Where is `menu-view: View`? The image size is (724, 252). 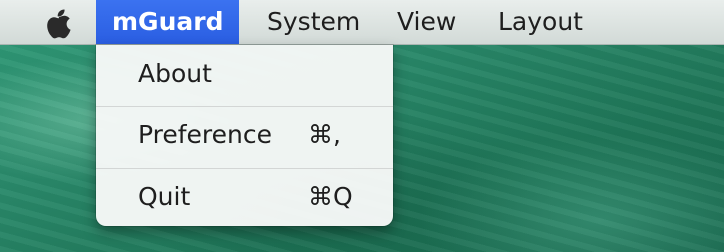 menu-view: View is located at coordinates (426, 22).